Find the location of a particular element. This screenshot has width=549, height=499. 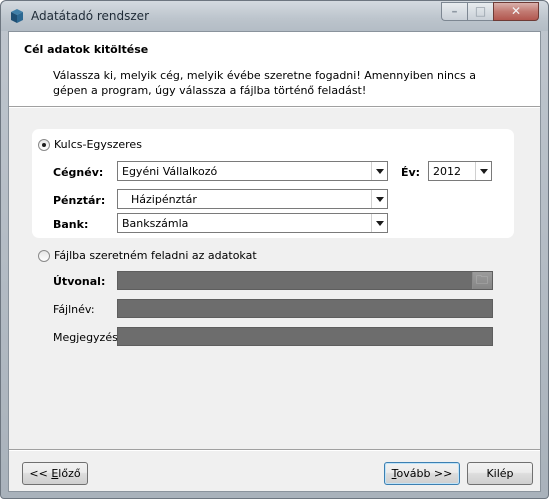

radio-local is located at coordinates (44, 145).